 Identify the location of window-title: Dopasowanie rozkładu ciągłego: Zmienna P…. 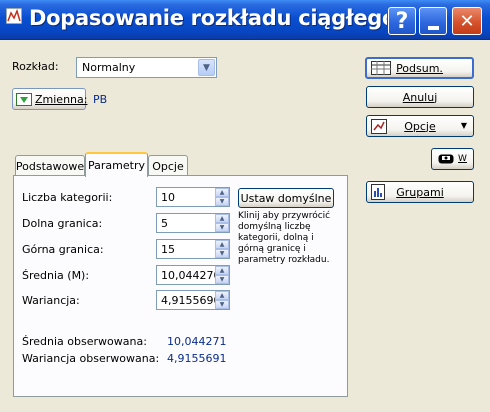
(208, 18).